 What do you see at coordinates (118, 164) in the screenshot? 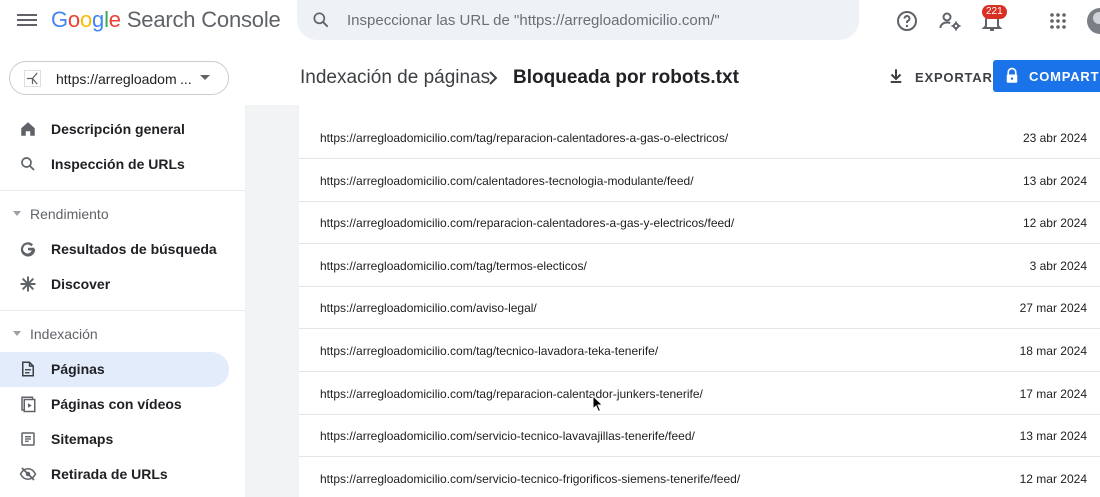
I see `sidebar-item-label: Inspección de URLs` at bounding box center [118, 164].